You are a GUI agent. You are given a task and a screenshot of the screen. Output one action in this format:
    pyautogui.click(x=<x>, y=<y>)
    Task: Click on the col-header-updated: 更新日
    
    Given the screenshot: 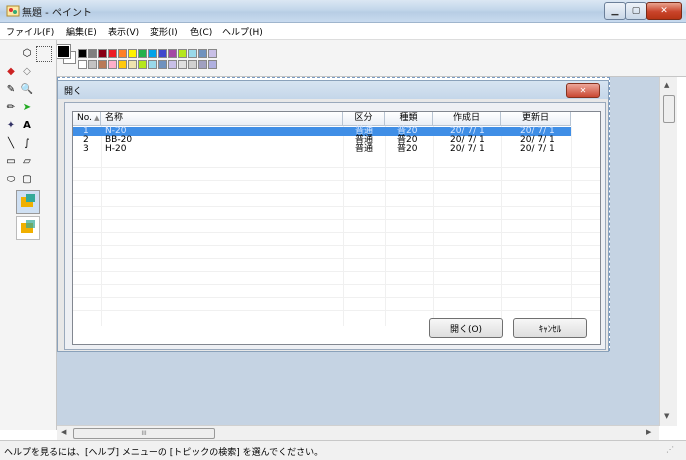 What is the action you would take?
    pyautogui.click(x=536, y=119)
    